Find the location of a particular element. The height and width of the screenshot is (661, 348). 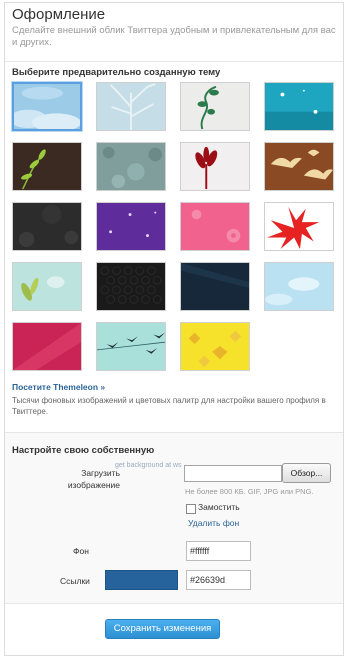

theme-thumb-frosty-tree is located at coordinates (131, 106).